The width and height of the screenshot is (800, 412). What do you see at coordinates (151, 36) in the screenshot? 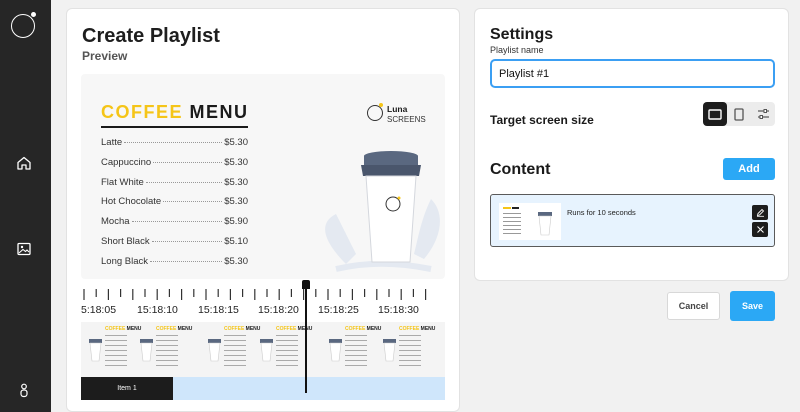
I see `page-title: Create Playlist` at bounding box center [151, 36].